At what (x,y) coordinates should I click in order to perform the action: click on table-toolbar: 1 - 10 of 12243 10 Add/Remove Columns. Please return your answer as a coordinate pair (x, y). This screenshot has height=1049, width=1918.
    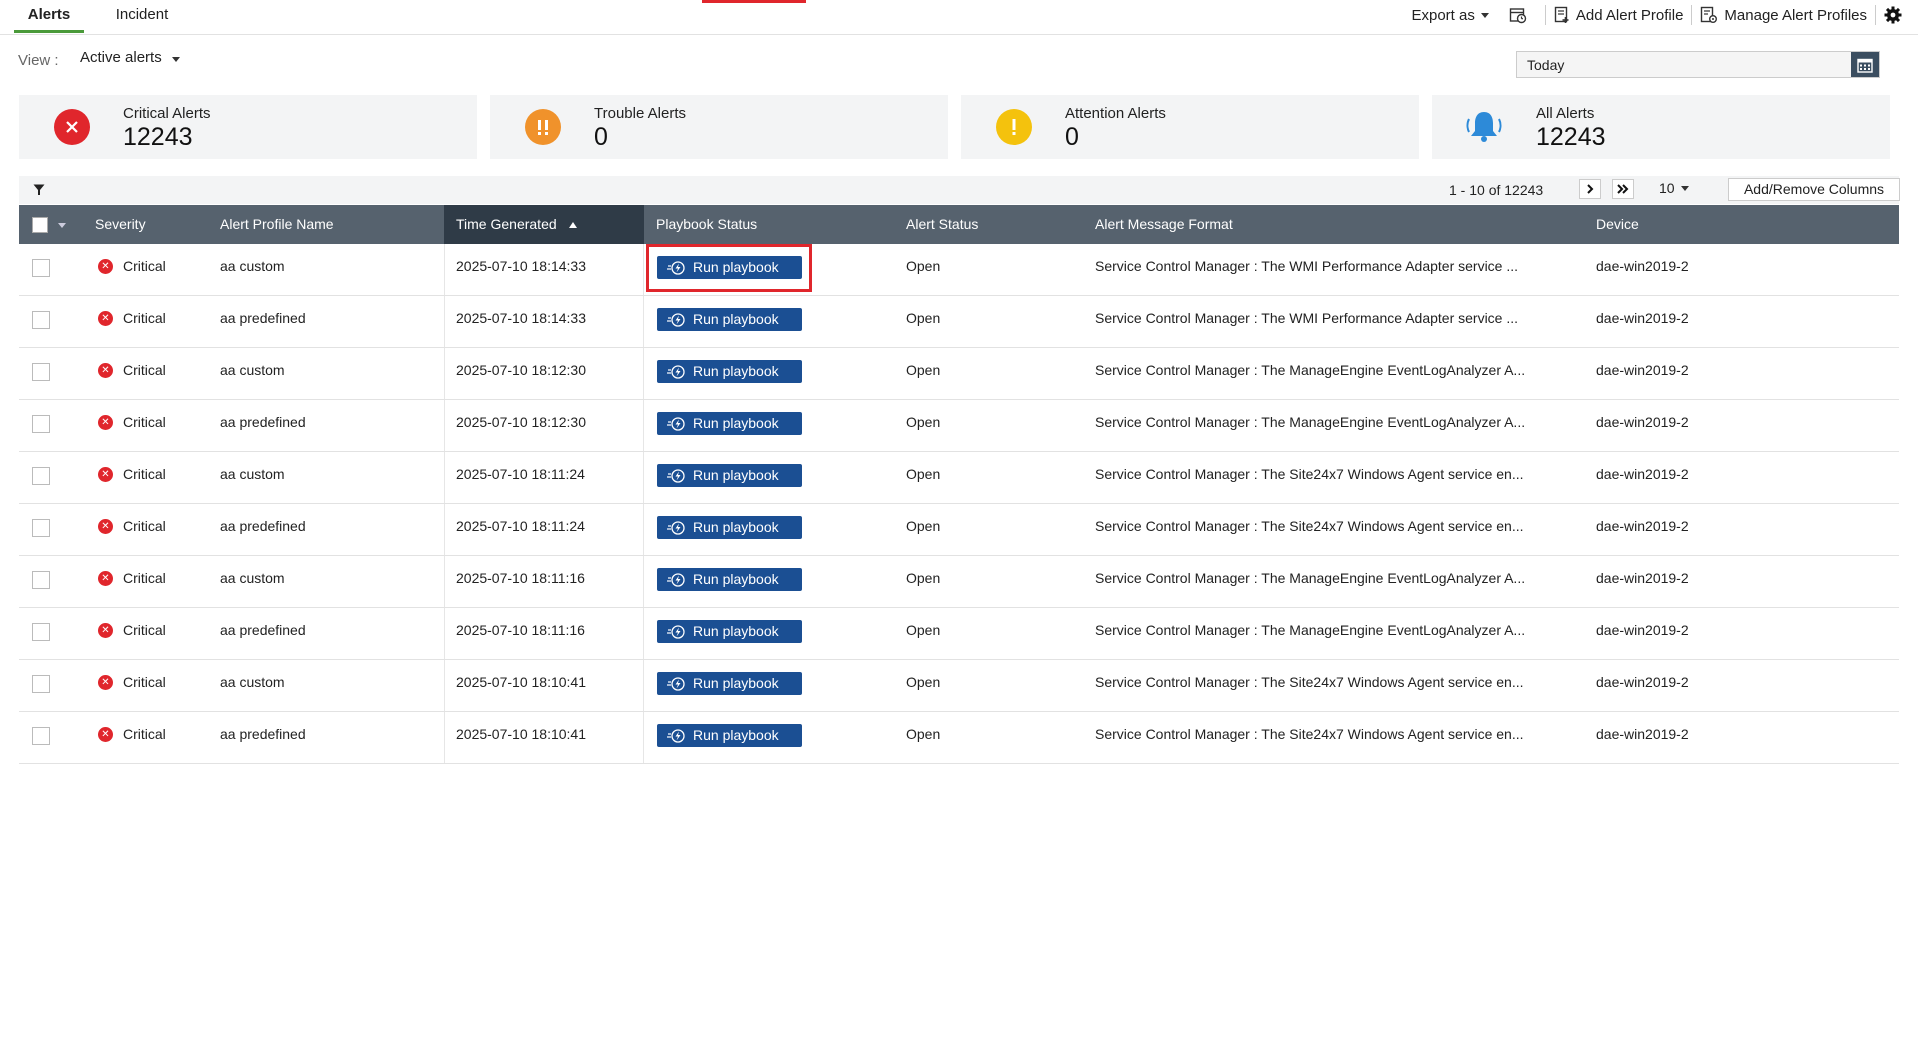
    Looking at the image, I should click on (959, 190).